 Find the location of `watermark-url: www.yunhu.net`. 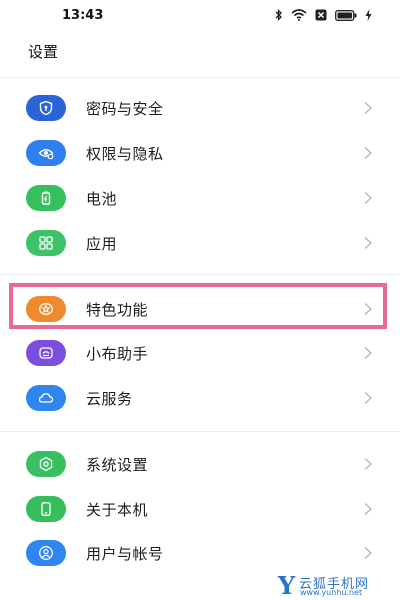

watermark-url: www.yunhu.net is located at coordinates (331, 592).